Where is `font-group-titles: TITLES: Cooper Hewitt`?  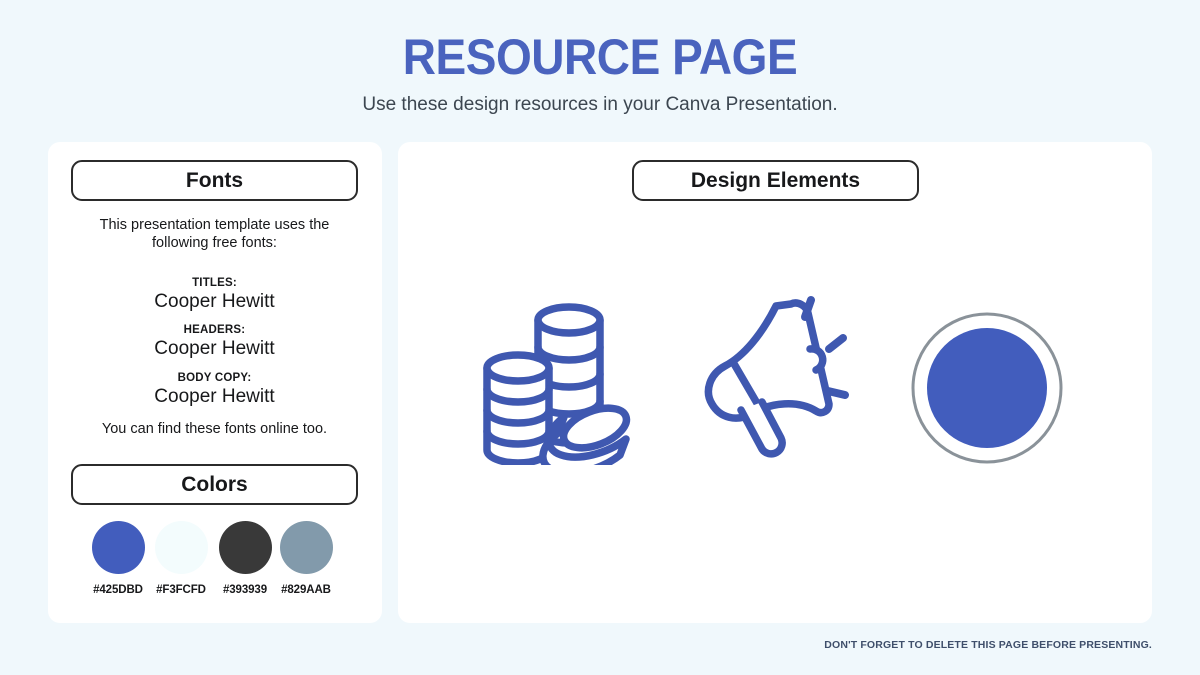
font-group-titles: TITLES: Cooper Hewitt is located at coordinates (214, 294).